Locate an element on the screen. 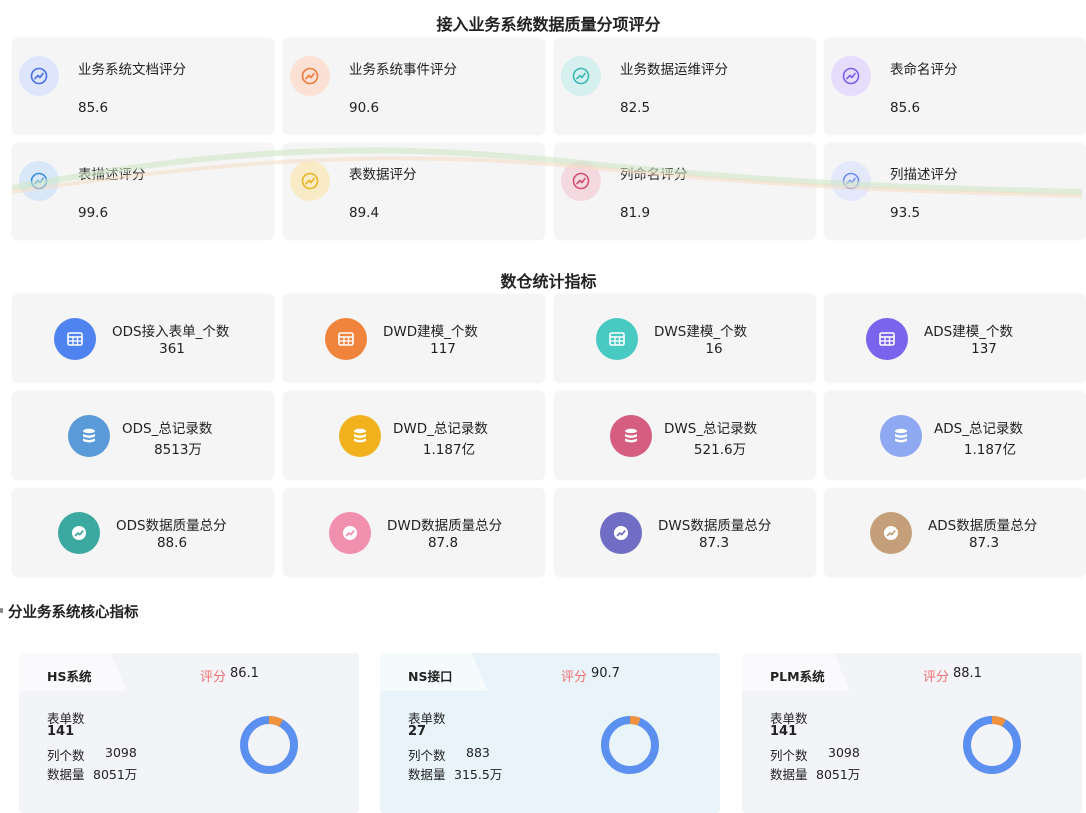 This screenshot has width=1086, height=813. warehouse-card-label: ODS数据质量总分 is located at coordinates (171, 526).